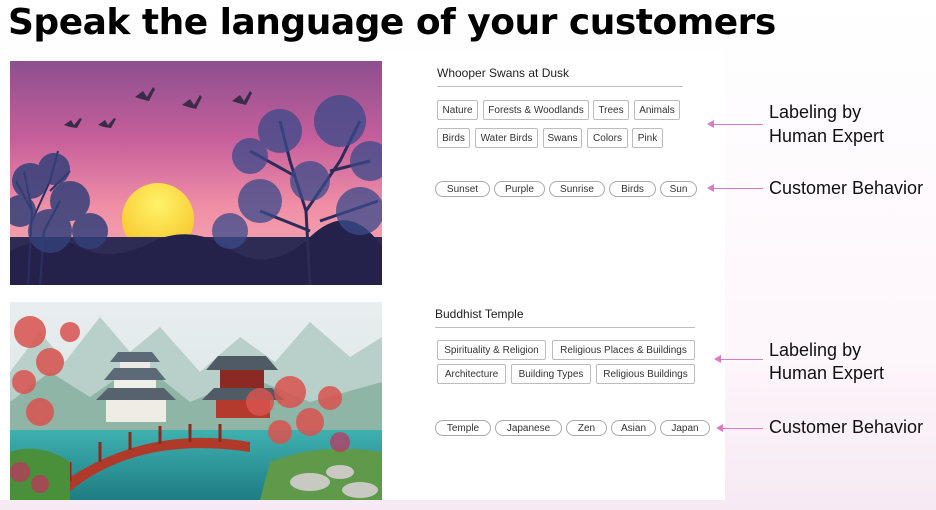  Describe the element at coordinates (551, 374) in the screenshot. I see `expert-tag: Building Types` at that location.